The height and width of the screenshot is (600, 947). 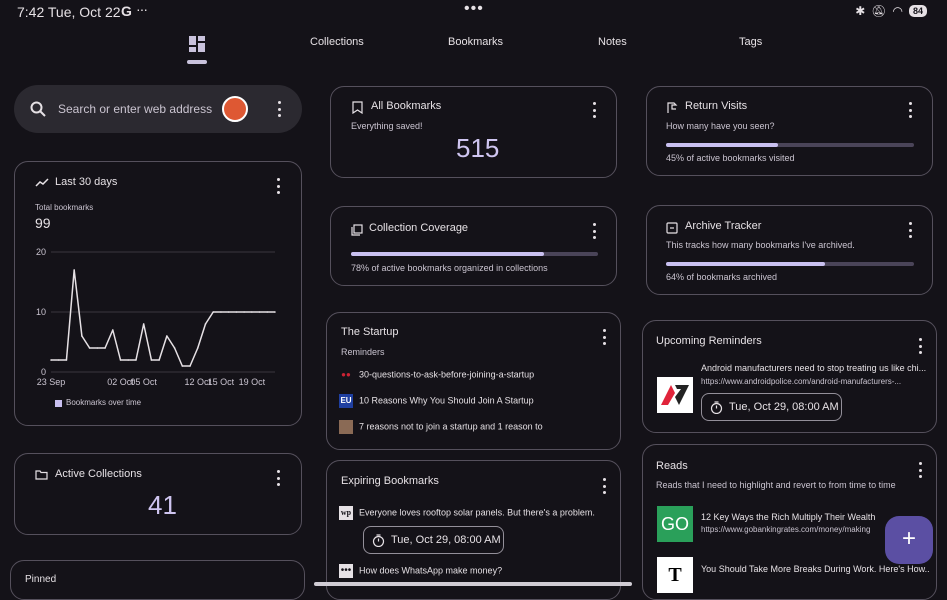 What do you see at coordinates (675, 575) in the screenshot?
I see `nytimes-logo: T` at bounding box center [675, 575].